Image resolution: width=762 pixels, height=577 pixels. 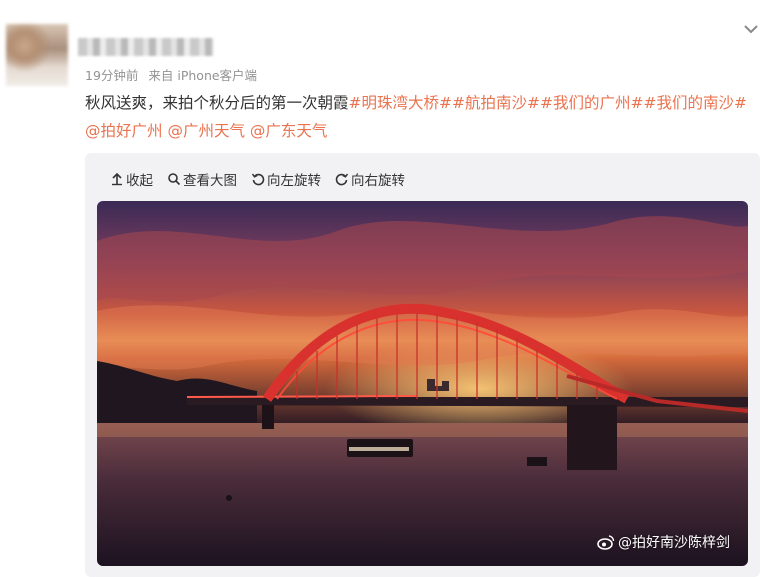 I want to click on weibo-icon, so click(x=606, y=542).